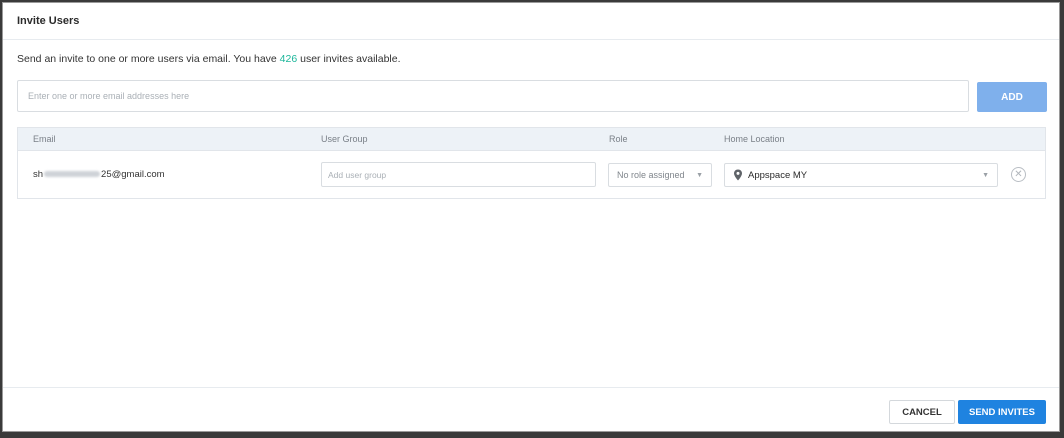 The width and height of the screenshot is (1064, 438). What do you see at coordinates (531, 139) in the screenshot?
I see `table-header: Email User Group Role Home Location` at bounding box center [531, 139].